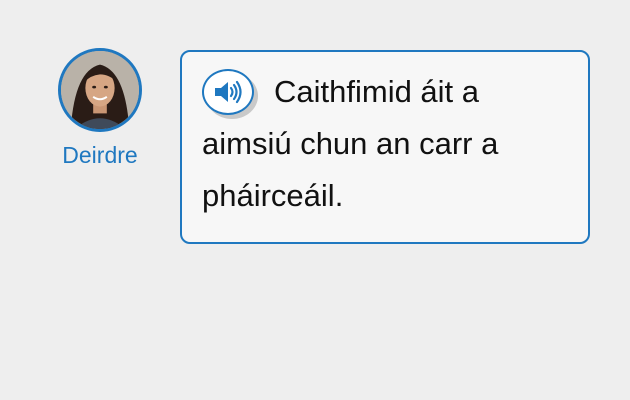 This screenshot has height=400, width=630. I want to click on speaker: Deirdre, so click(100, 108).